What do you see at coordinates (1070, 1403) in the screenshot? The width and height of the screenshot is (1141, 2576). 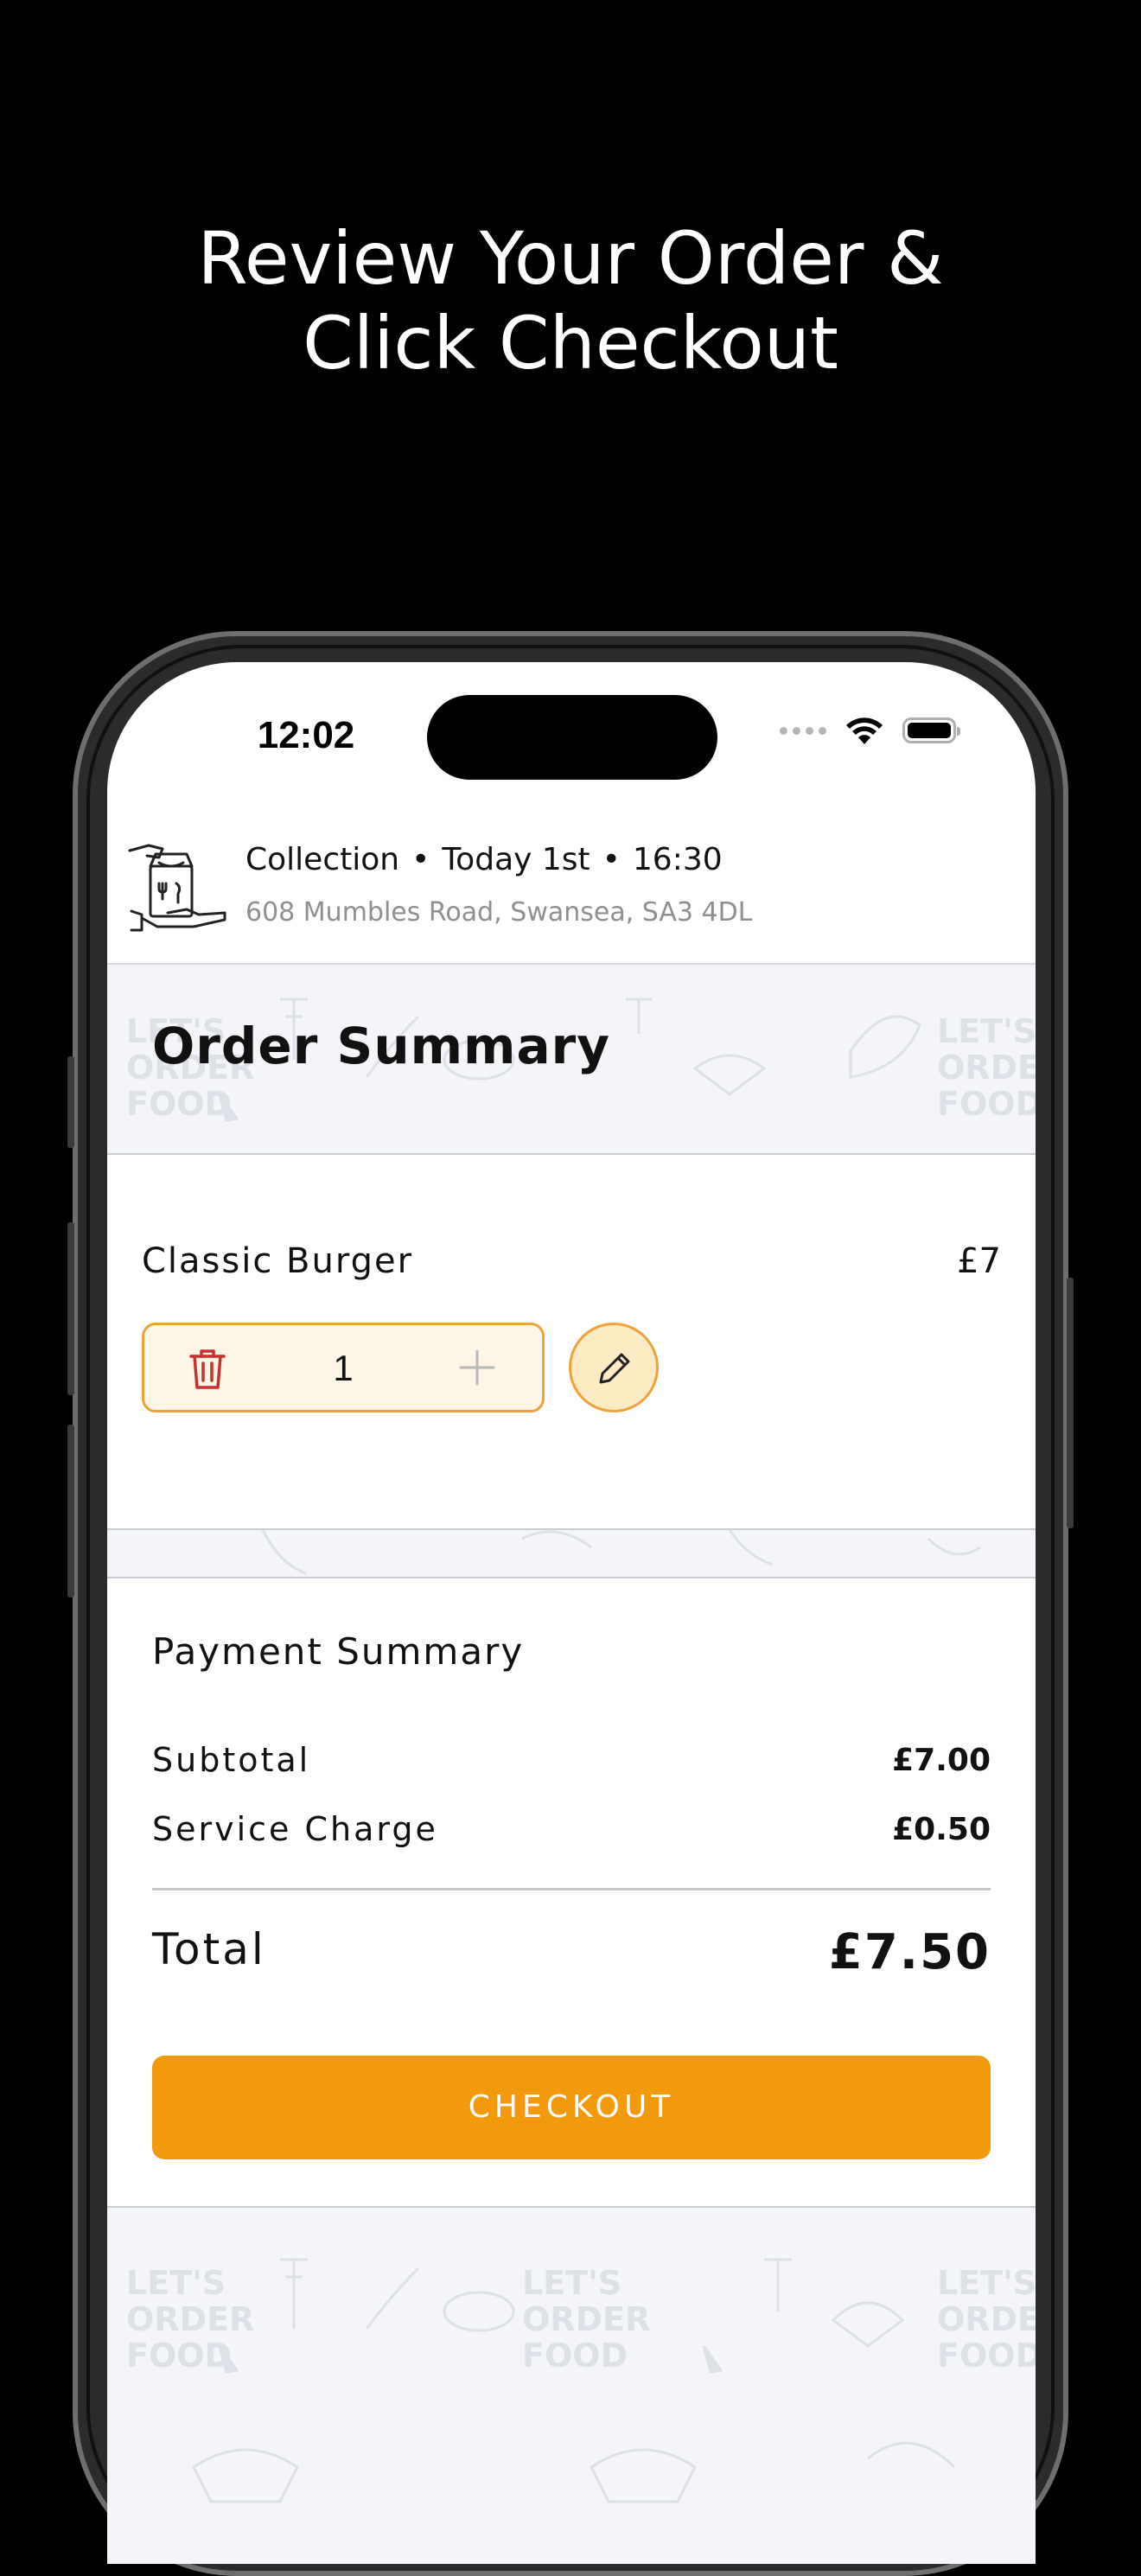 I see `power-button` at bounding box center [1070, 1403].